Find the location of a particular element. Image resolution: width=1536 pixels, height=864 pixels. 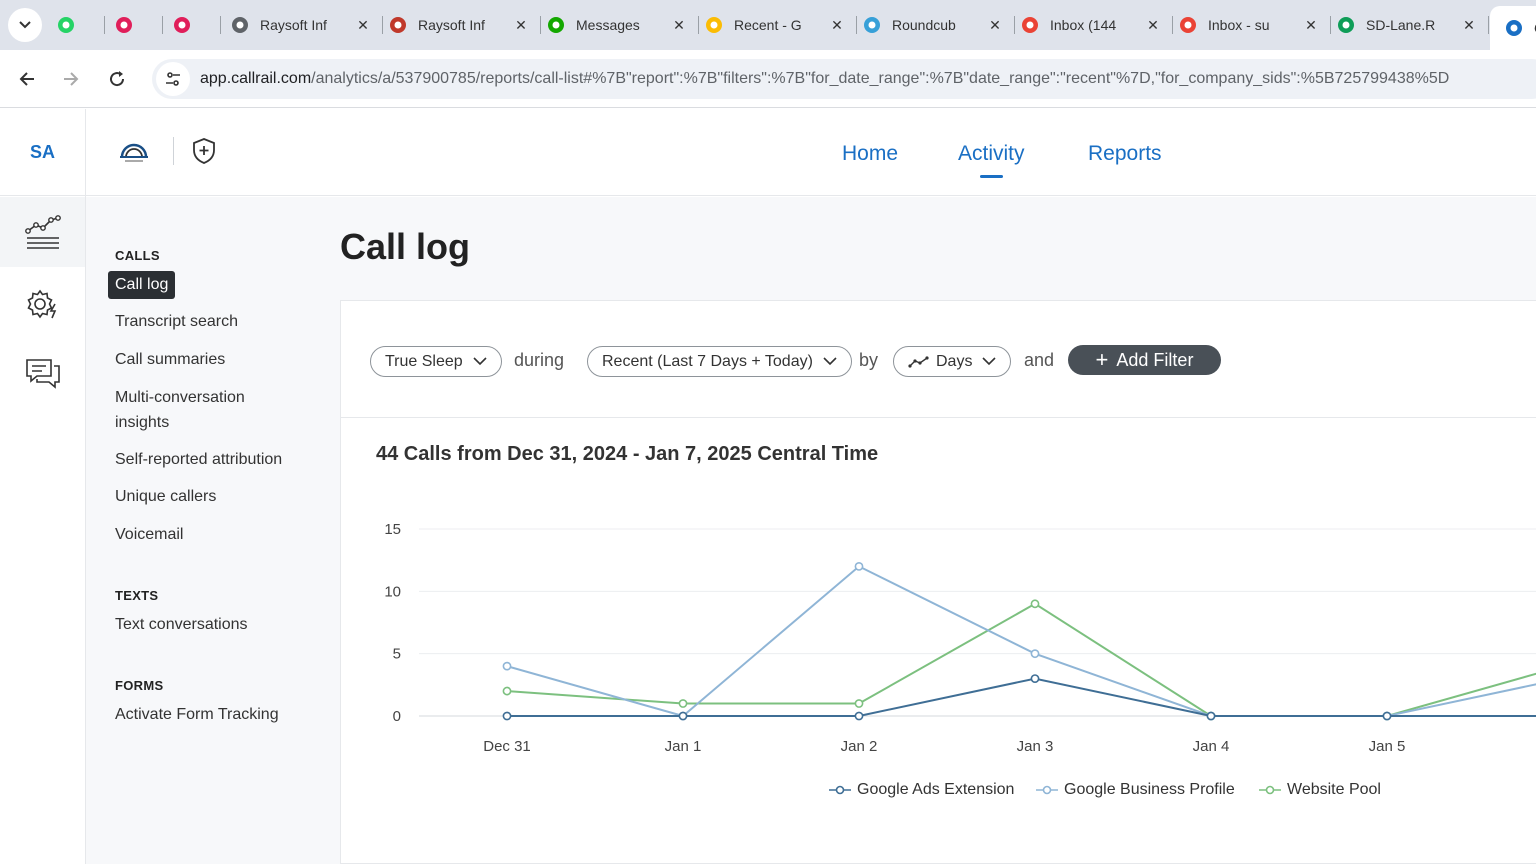

browser-tab: SD-Lane.R ✕ is located at coordinates (1408, 25).